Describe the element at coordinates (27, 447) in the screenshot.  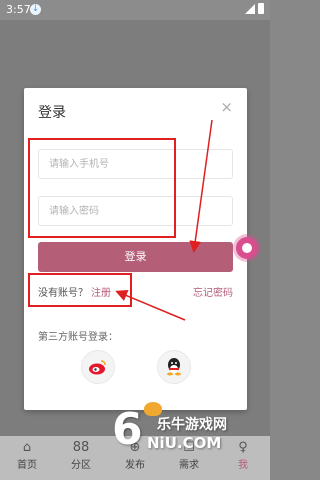
I see `home-icon: ⌂` at that location.